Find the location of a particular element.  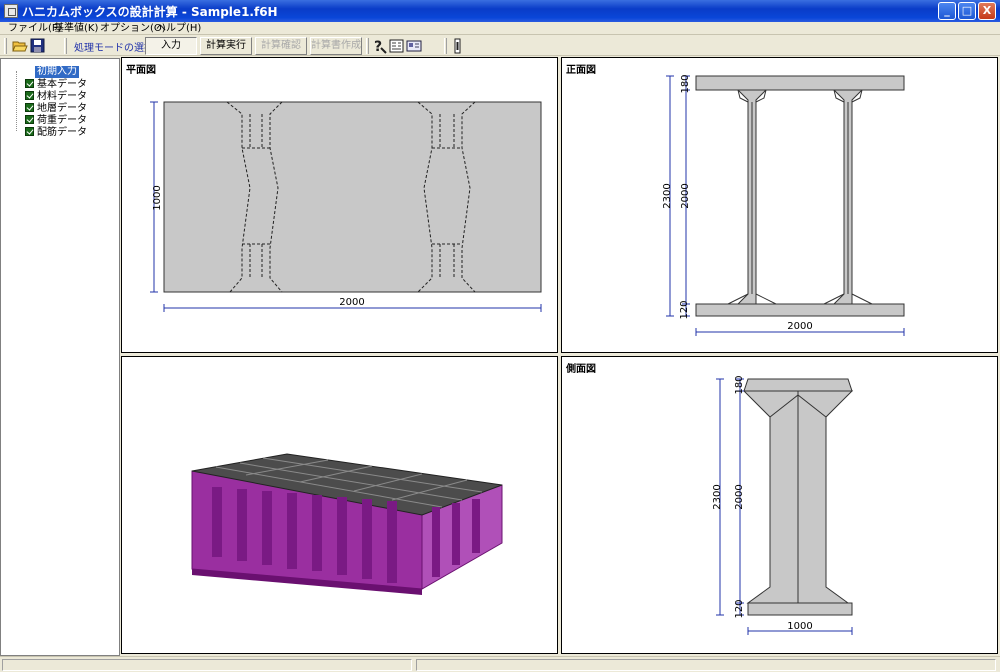

mode-check-button: 計算確認 is located at coordinates (281, 46).